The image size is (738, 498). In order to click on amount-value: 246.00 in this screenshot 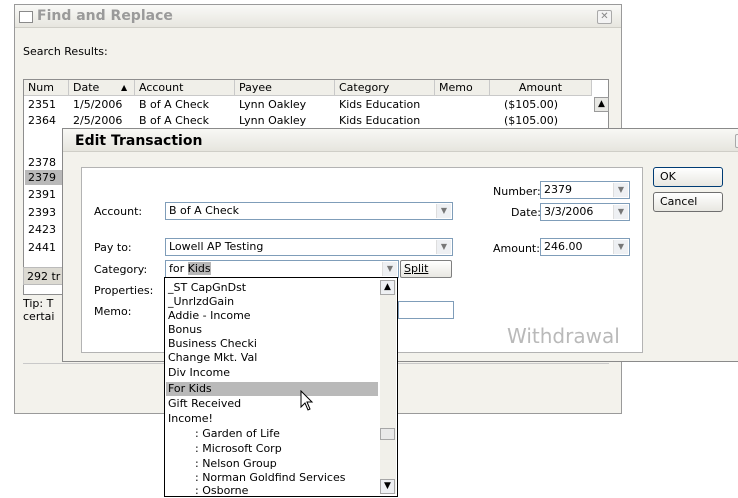, I will do `click(563, 246)`.